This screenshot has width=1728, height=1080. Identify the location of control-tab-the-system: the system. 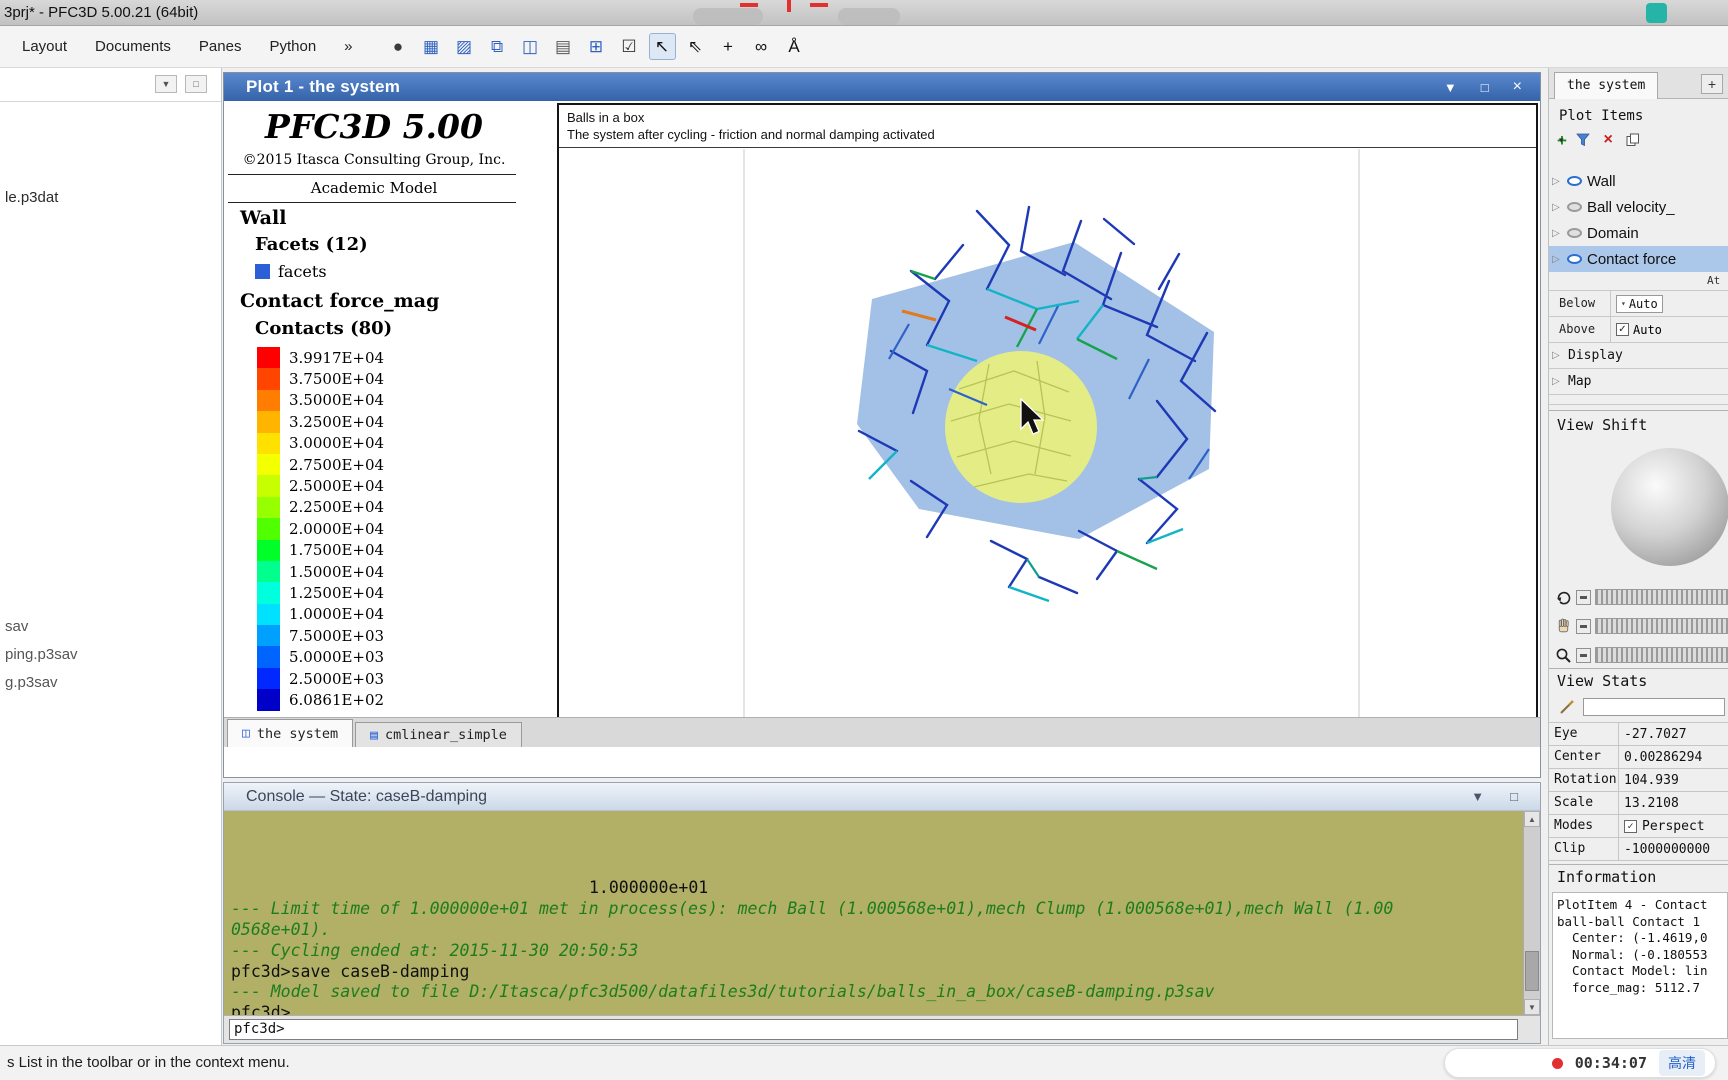
(1606, 85).